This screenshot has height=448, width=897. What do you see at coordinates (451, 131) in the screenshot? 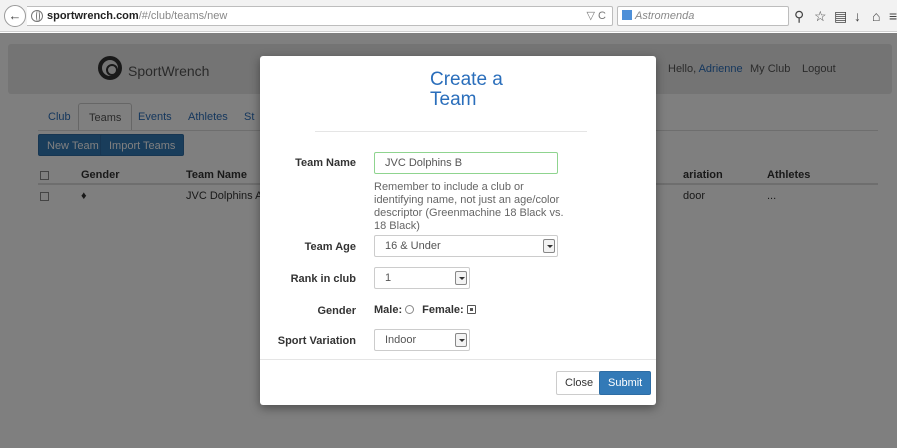
I see `modal-header-divider` at bounding box center [451, 131].